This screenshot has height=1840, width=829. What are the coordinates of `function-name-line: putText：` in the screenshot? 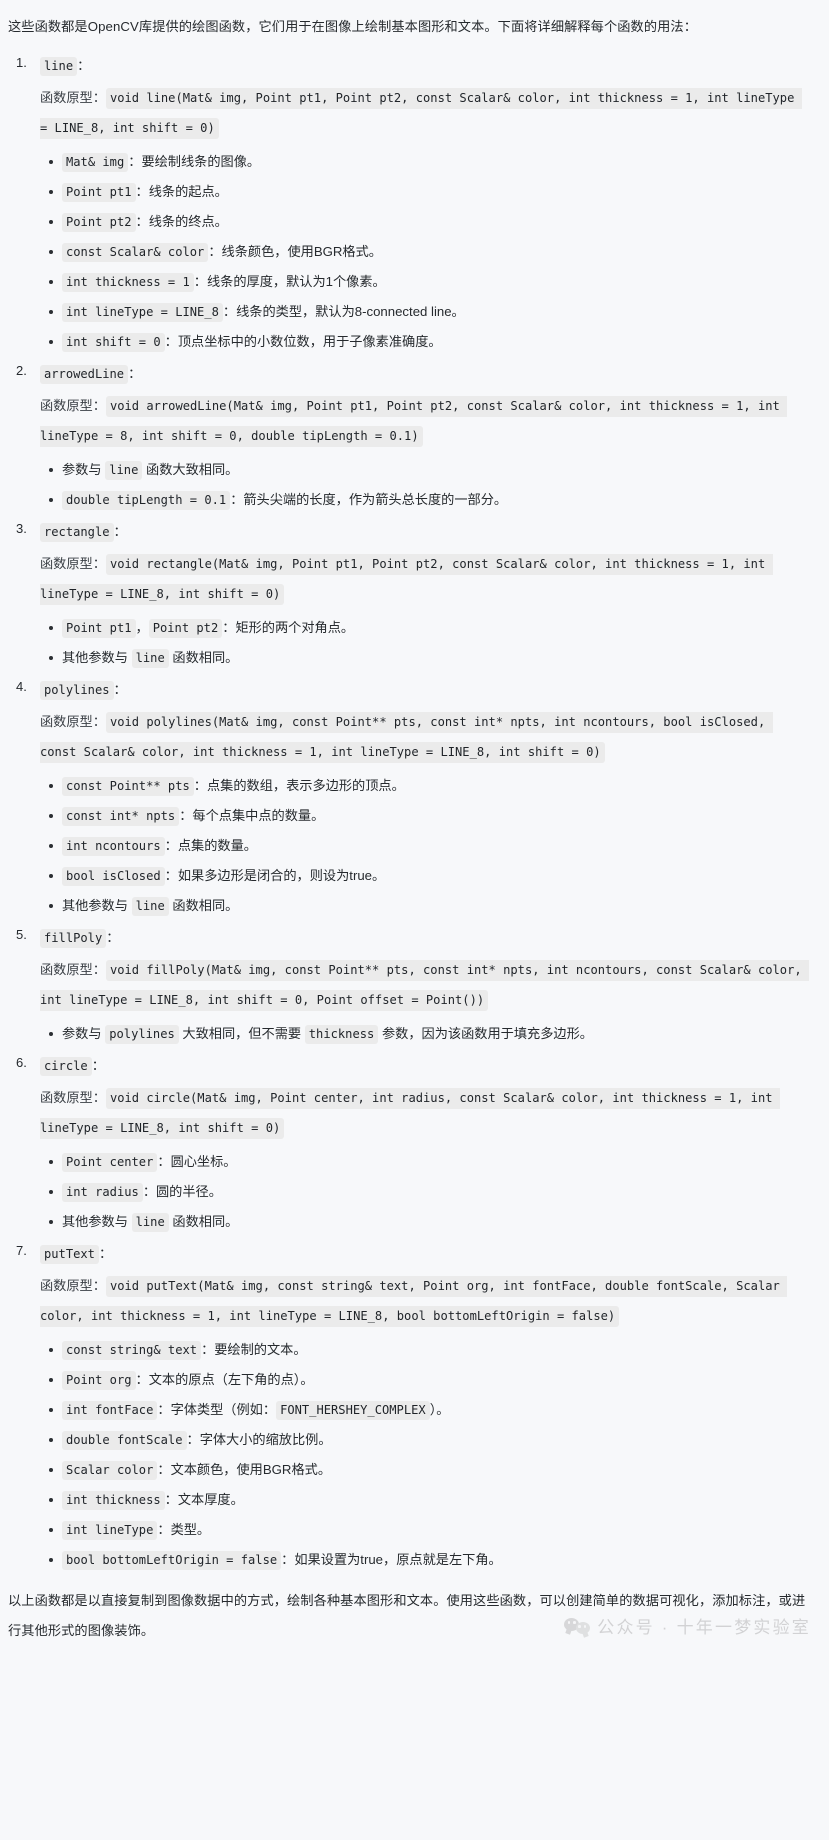 It's located at (423, 1254).